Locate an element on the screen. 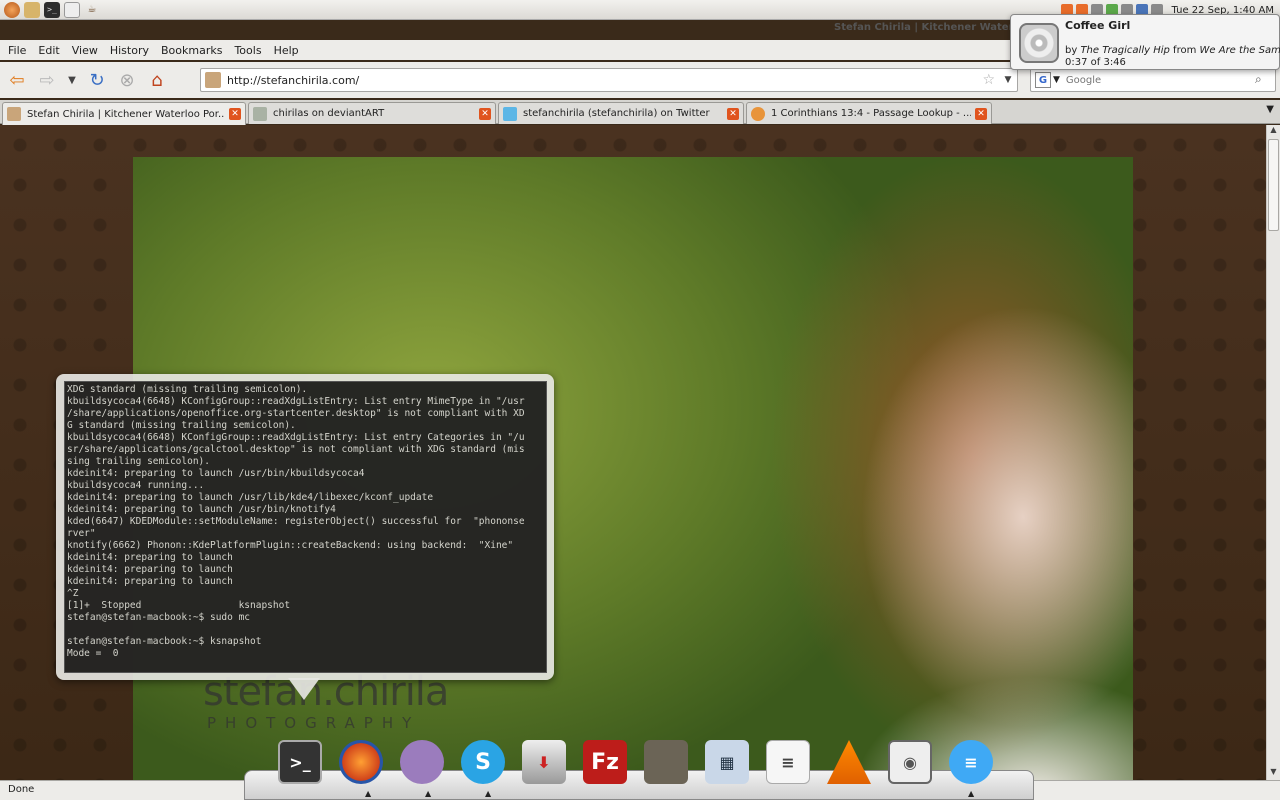 This screenshot has width=1280, height=800. dock-icons: >_ S ⬇ Fz ▦ ≡ ◉ ≡ is located at coordinates (638, 765).